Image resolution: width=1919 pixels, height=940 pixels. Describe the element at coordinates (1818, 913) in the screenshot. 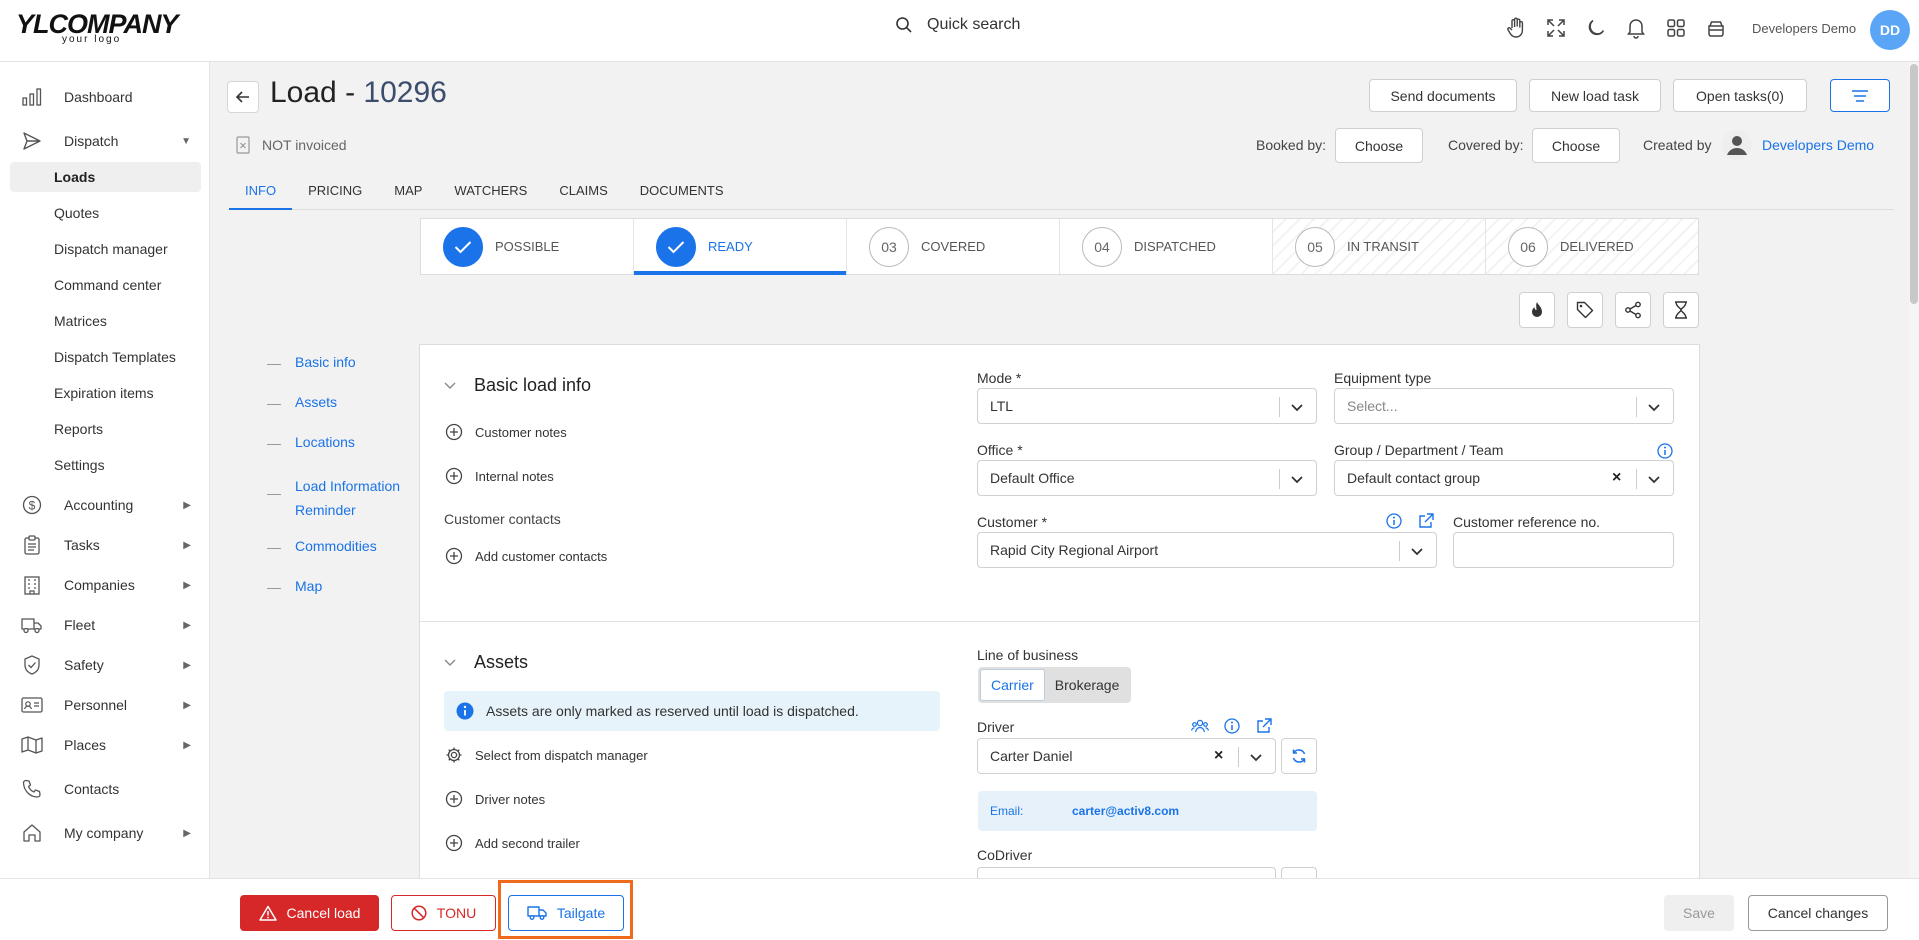

I see `cancel-changes-button: Cancel changes` at that location.